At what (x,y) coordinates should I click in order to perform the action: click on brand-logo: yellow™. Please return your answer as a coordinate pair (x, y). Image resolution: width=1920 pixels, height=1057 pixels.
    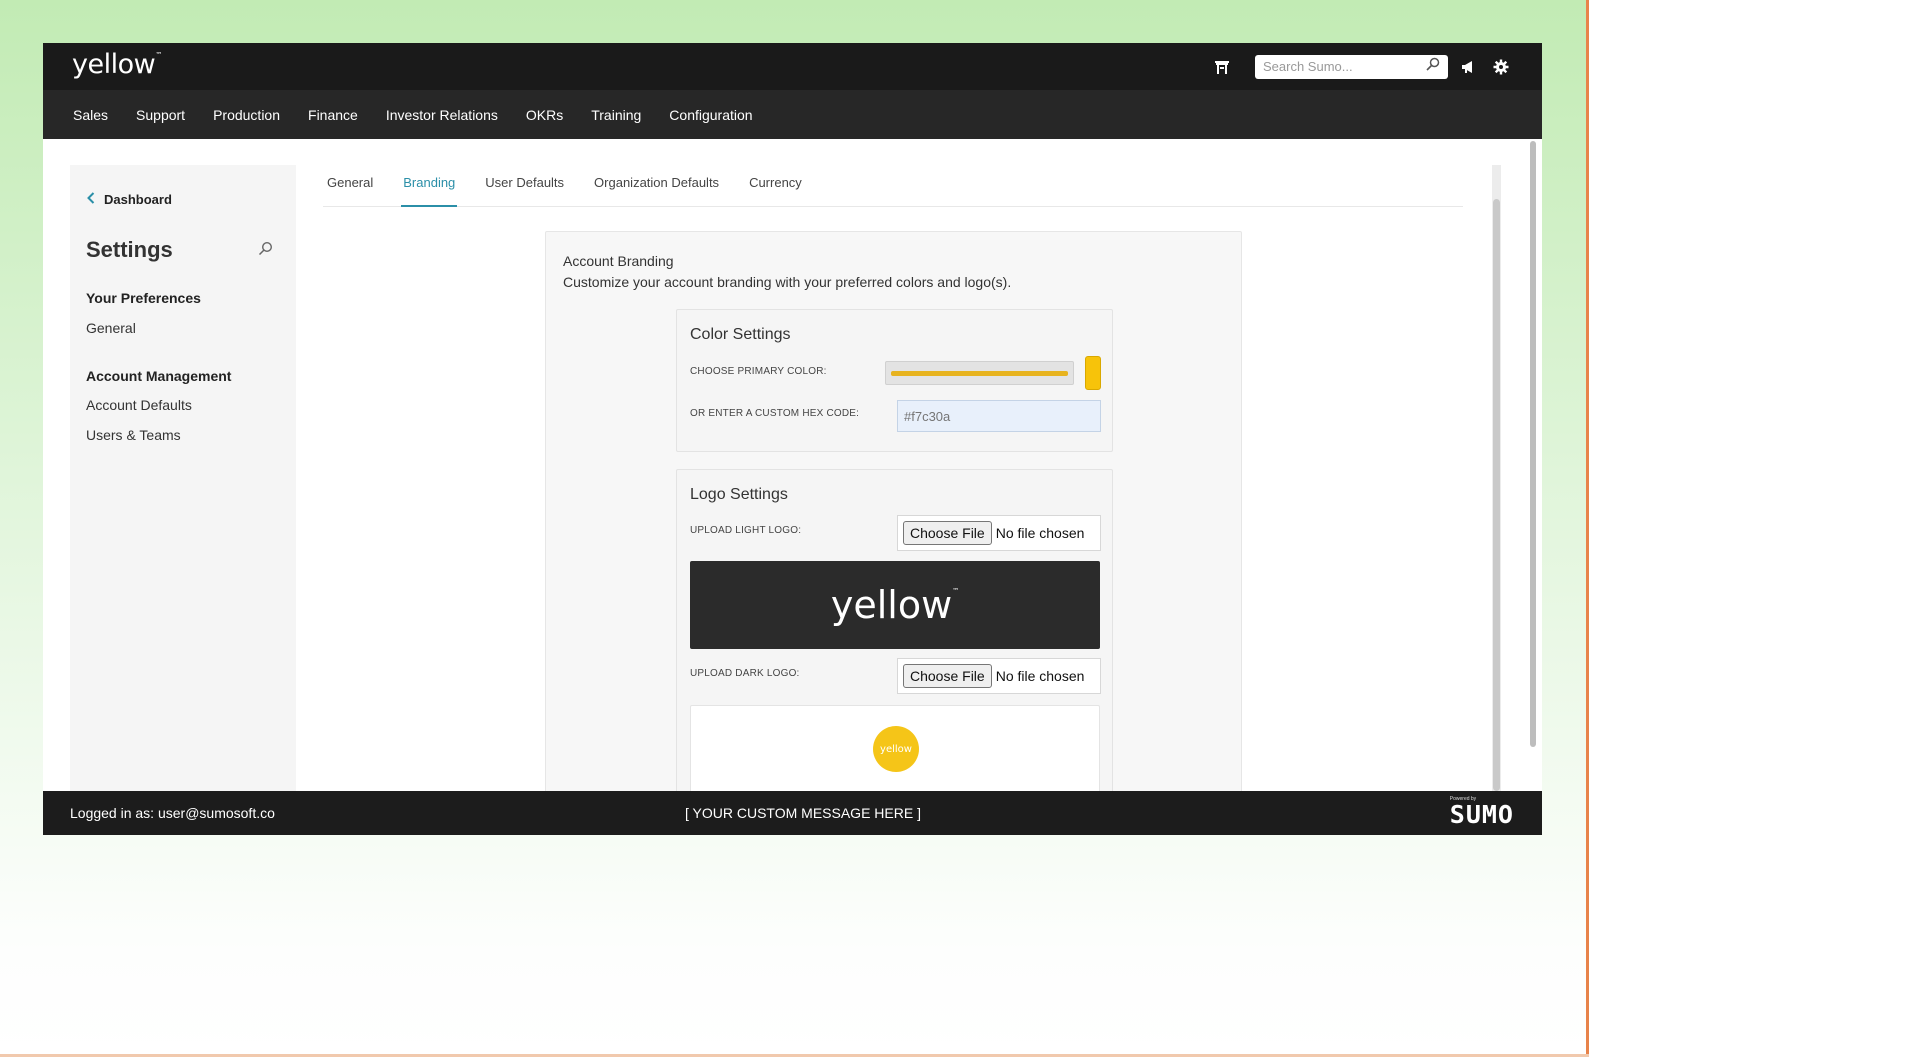
    Looking at the image, I should click on (117, 64).